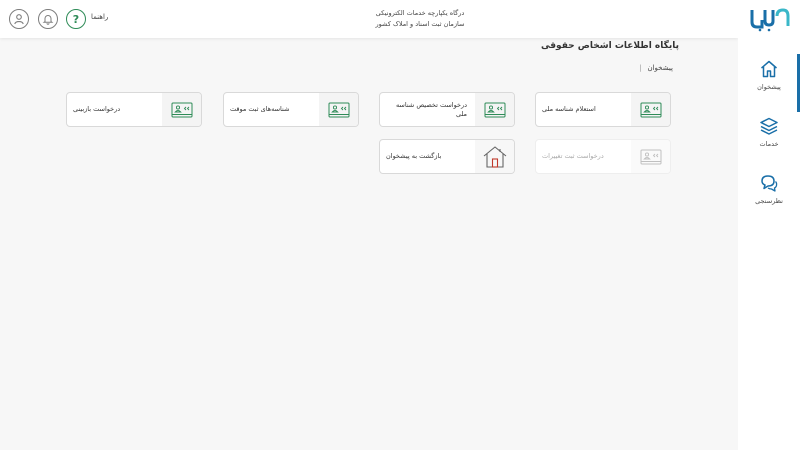  Describe the element at coordinates (769, 87) in the screenshot. I see `sidebar-item-label: پیشخوان` at that location.